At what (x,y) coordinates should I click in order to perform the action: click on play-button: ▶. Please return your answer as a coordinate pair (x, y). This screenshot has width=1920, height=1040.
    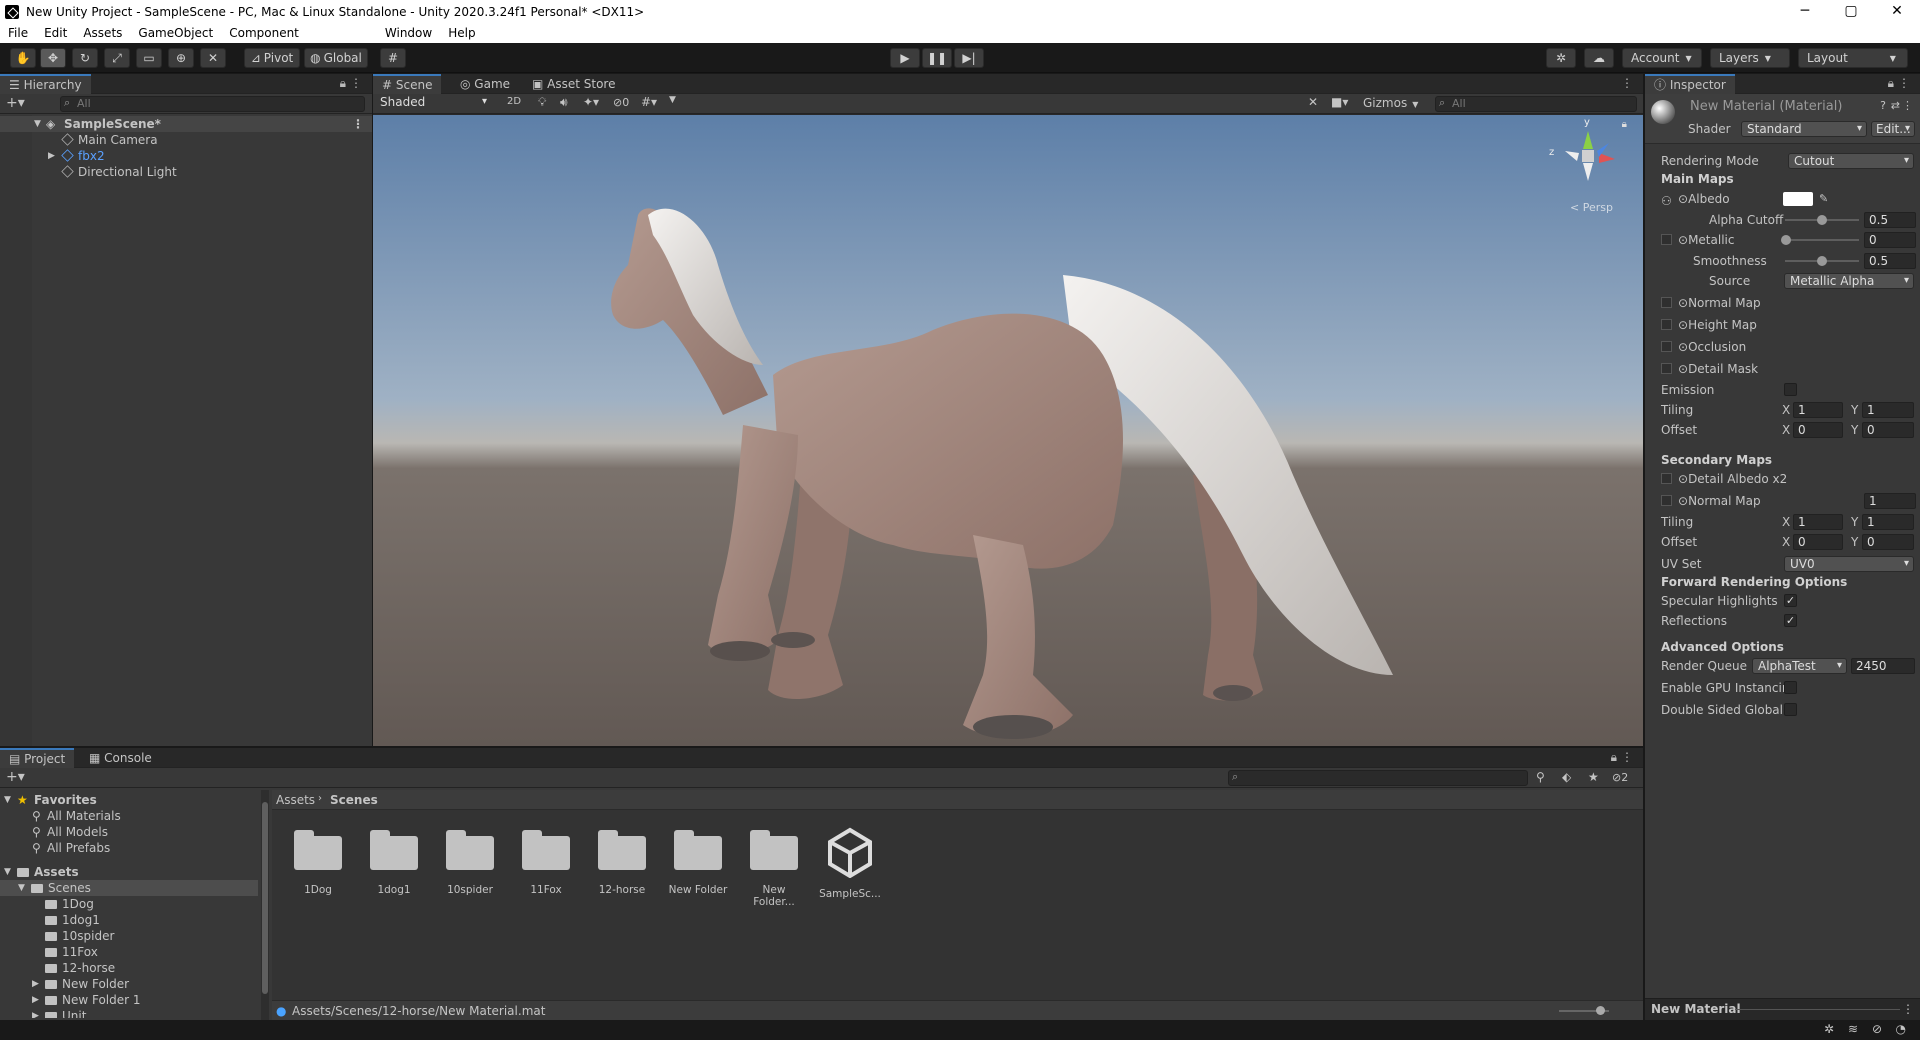
    Looking at the image, I should click on (905, 58).